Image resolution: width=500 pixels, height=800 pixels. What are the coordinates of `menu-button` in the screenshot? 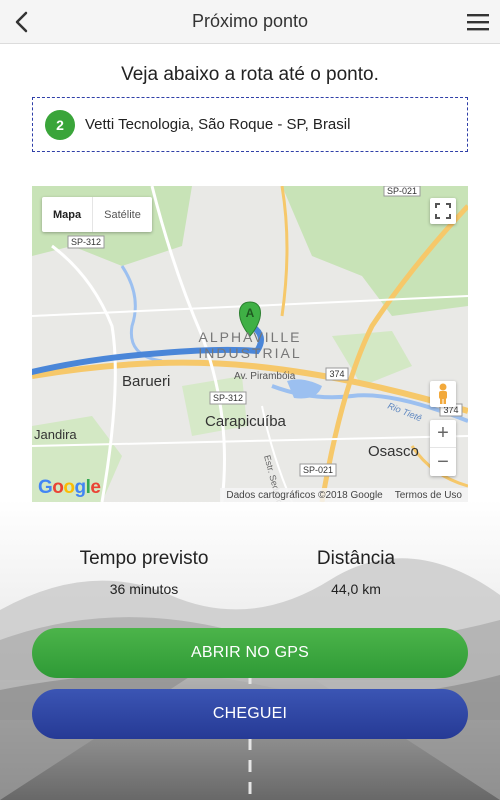 It's located at (478, 22).